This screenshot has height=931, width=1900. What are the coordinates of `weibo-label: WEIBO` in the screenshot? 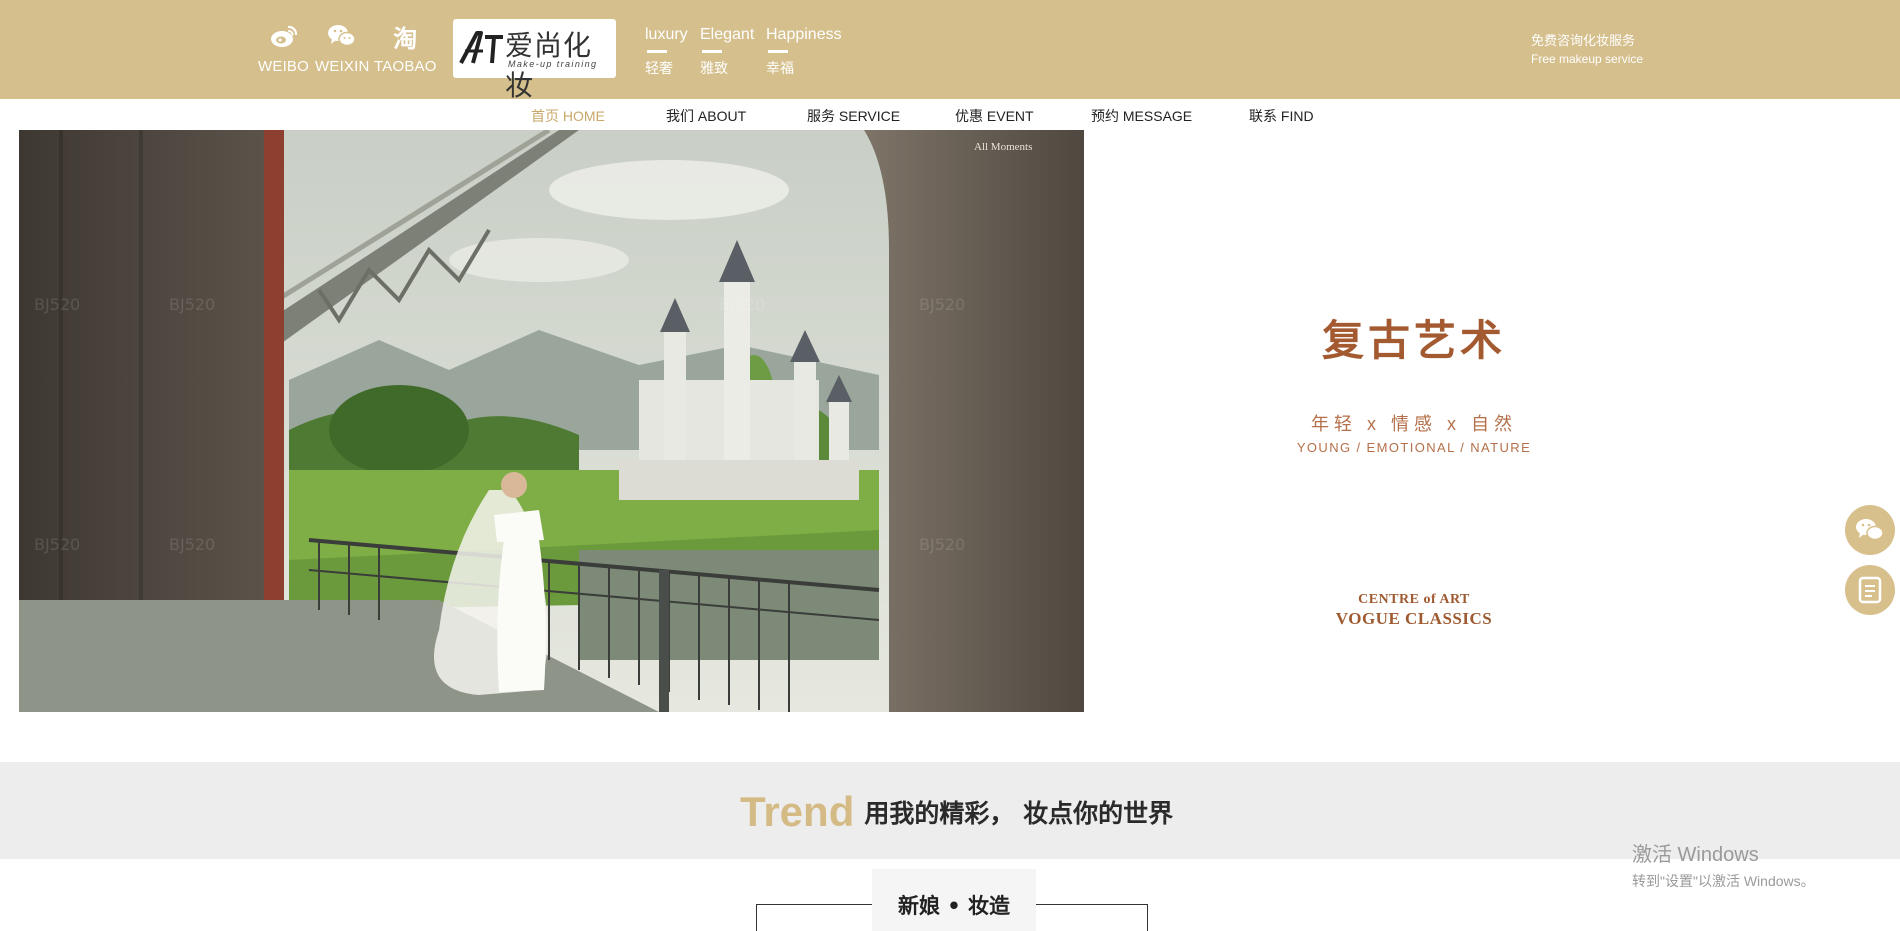 It's located at (284, 66).